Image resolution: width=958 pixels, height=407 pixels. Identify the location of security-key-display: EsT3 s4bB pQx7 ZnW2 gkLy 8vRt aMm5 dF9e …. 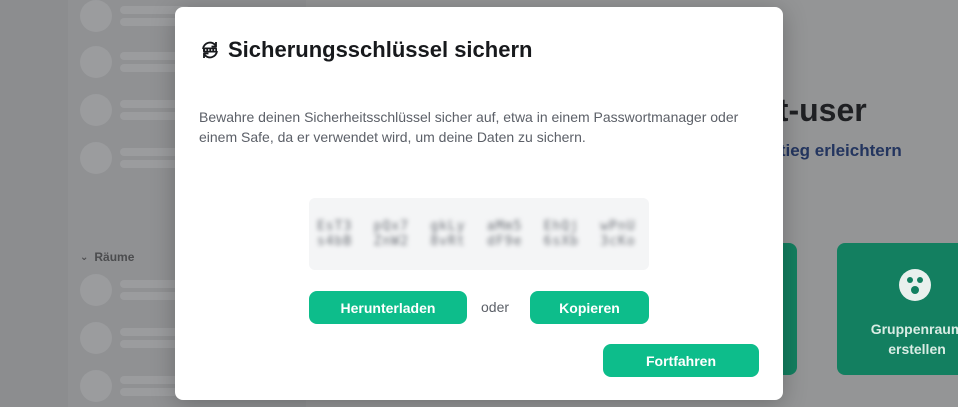
(479, 234).